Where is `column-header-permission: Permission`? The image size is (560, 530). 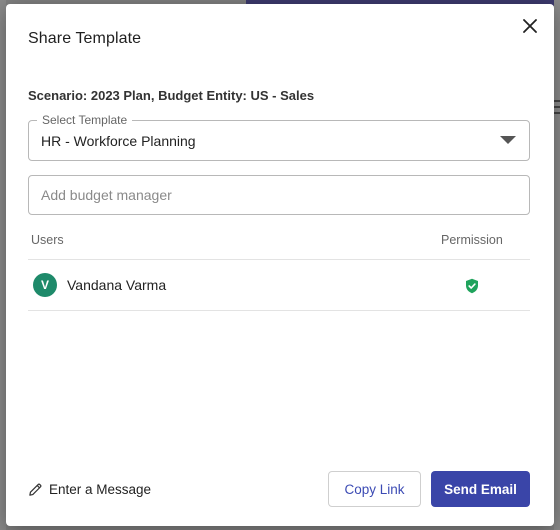
column-header-permission: Permission is located at coordinates (472, 240).